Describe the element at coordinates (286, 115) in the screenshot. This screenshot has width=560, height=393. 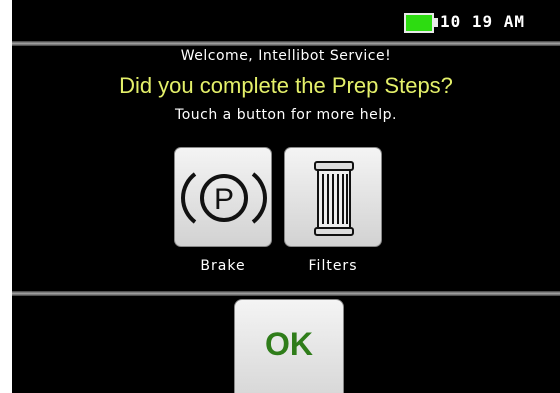
I see `help-hint: Touch a button for more help.` at that location.